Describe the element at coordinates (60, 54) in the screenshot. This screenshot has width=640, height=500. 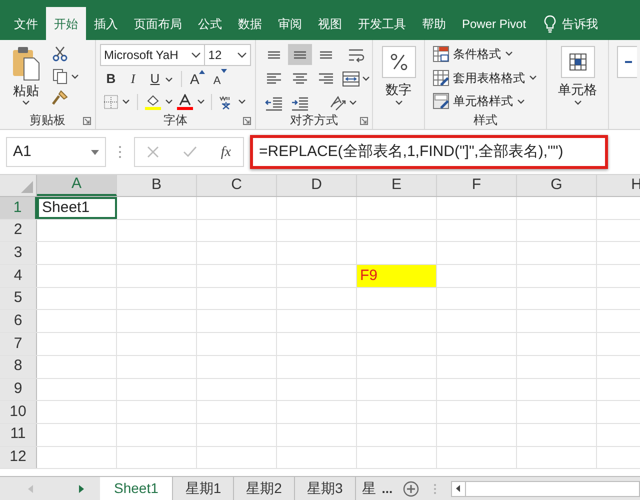
I see `scissors-icon` at that location.